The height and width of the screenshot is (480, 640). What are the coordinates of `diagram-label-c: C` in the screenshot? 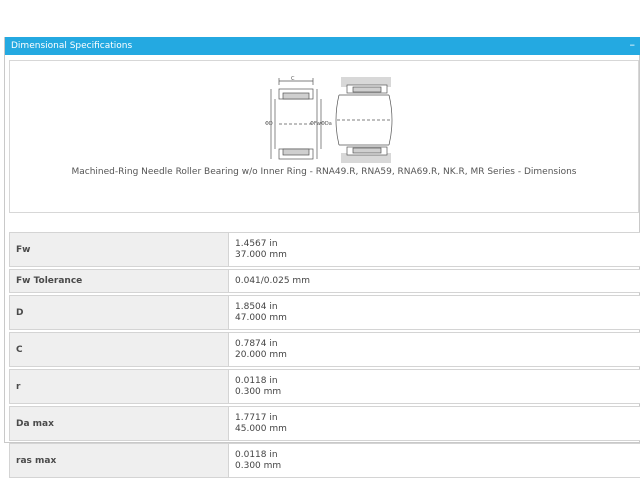 It's located at (293, 79).